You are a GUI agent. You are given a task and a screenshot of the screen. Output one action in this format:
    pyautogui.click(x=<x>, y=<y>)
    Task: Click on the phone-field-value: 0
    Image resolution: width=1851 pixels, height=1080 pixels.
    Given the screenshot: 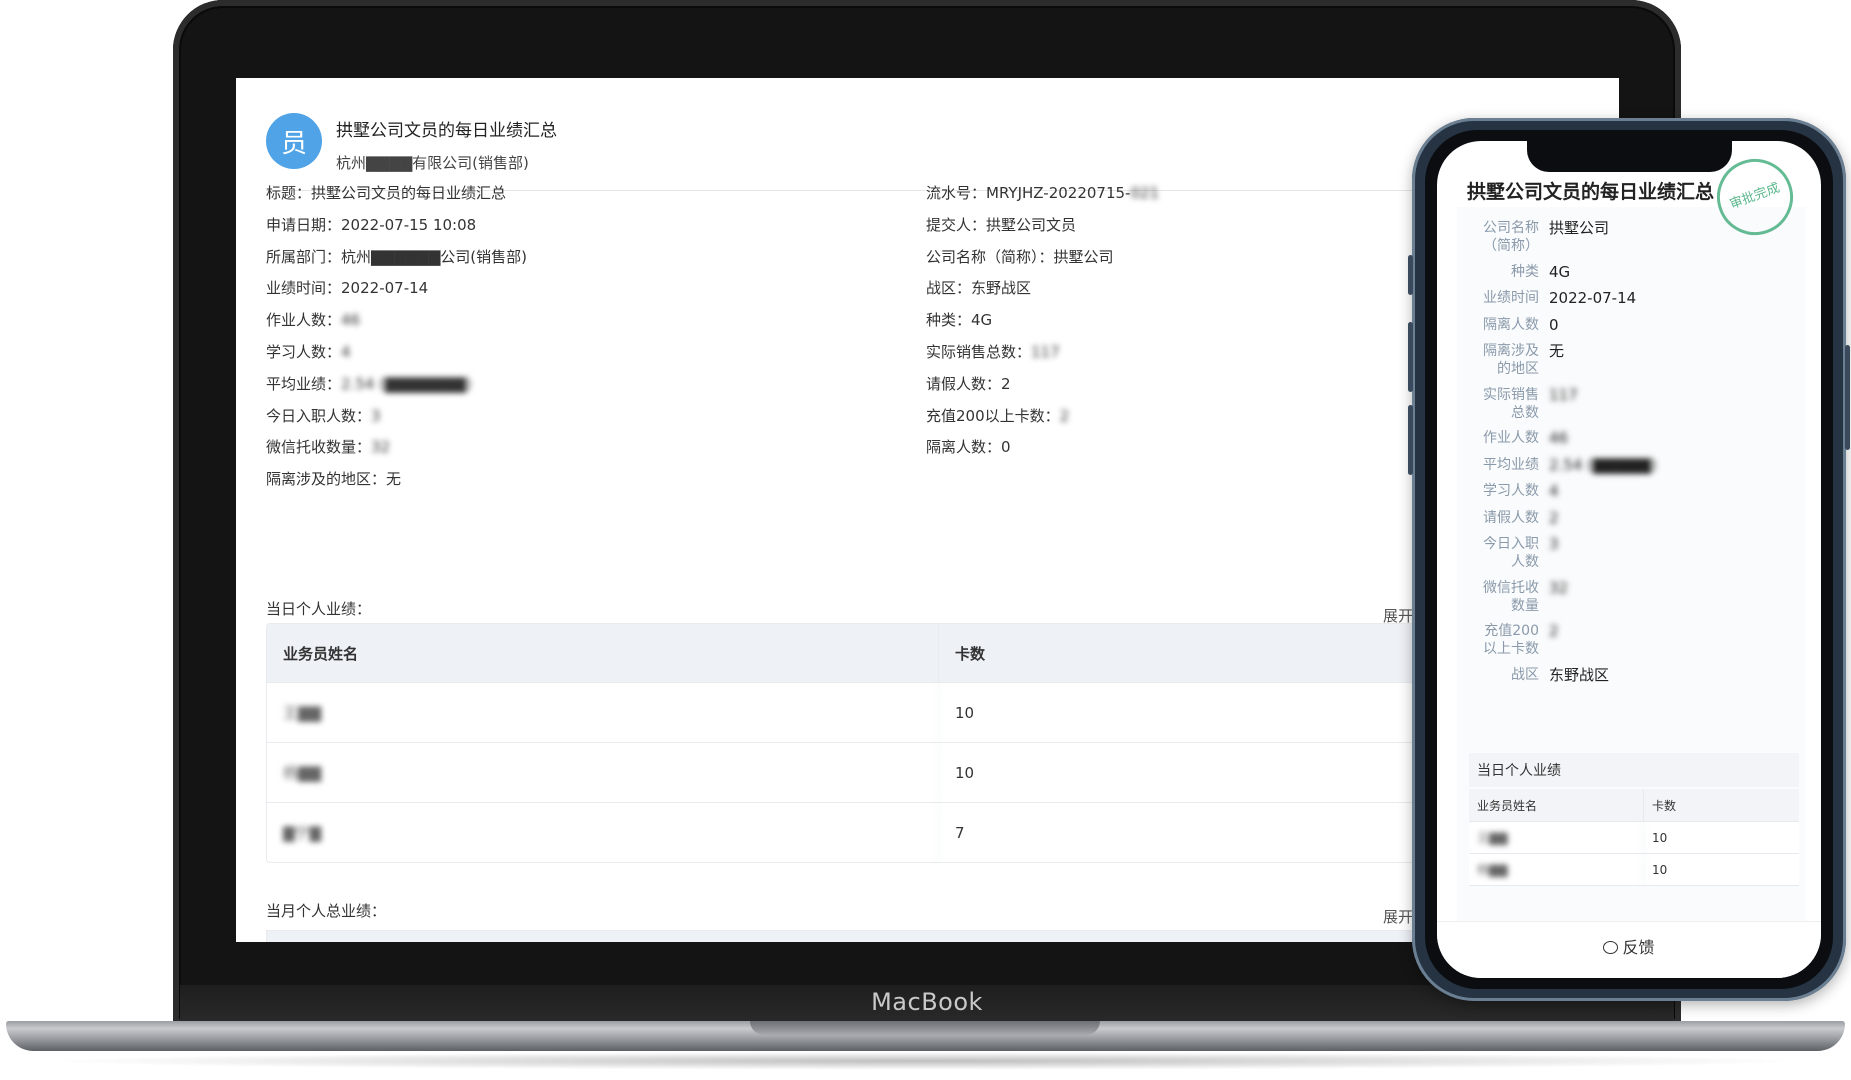 What is the action you would take?
    pyautogui.click(x=1554, y=324)
    